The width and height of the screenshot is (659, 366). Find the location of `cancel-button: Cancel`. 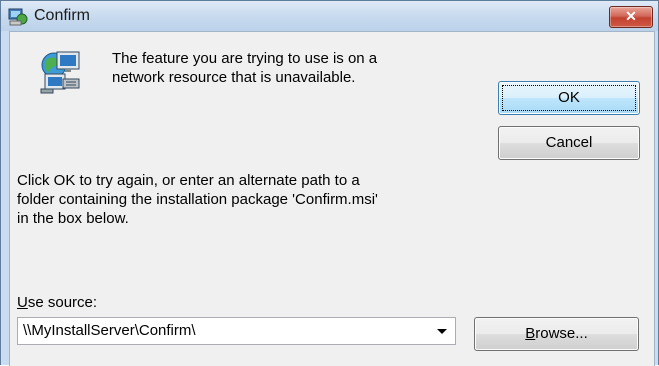

cancel-button: Cancel is located at coordinates (569, 143).